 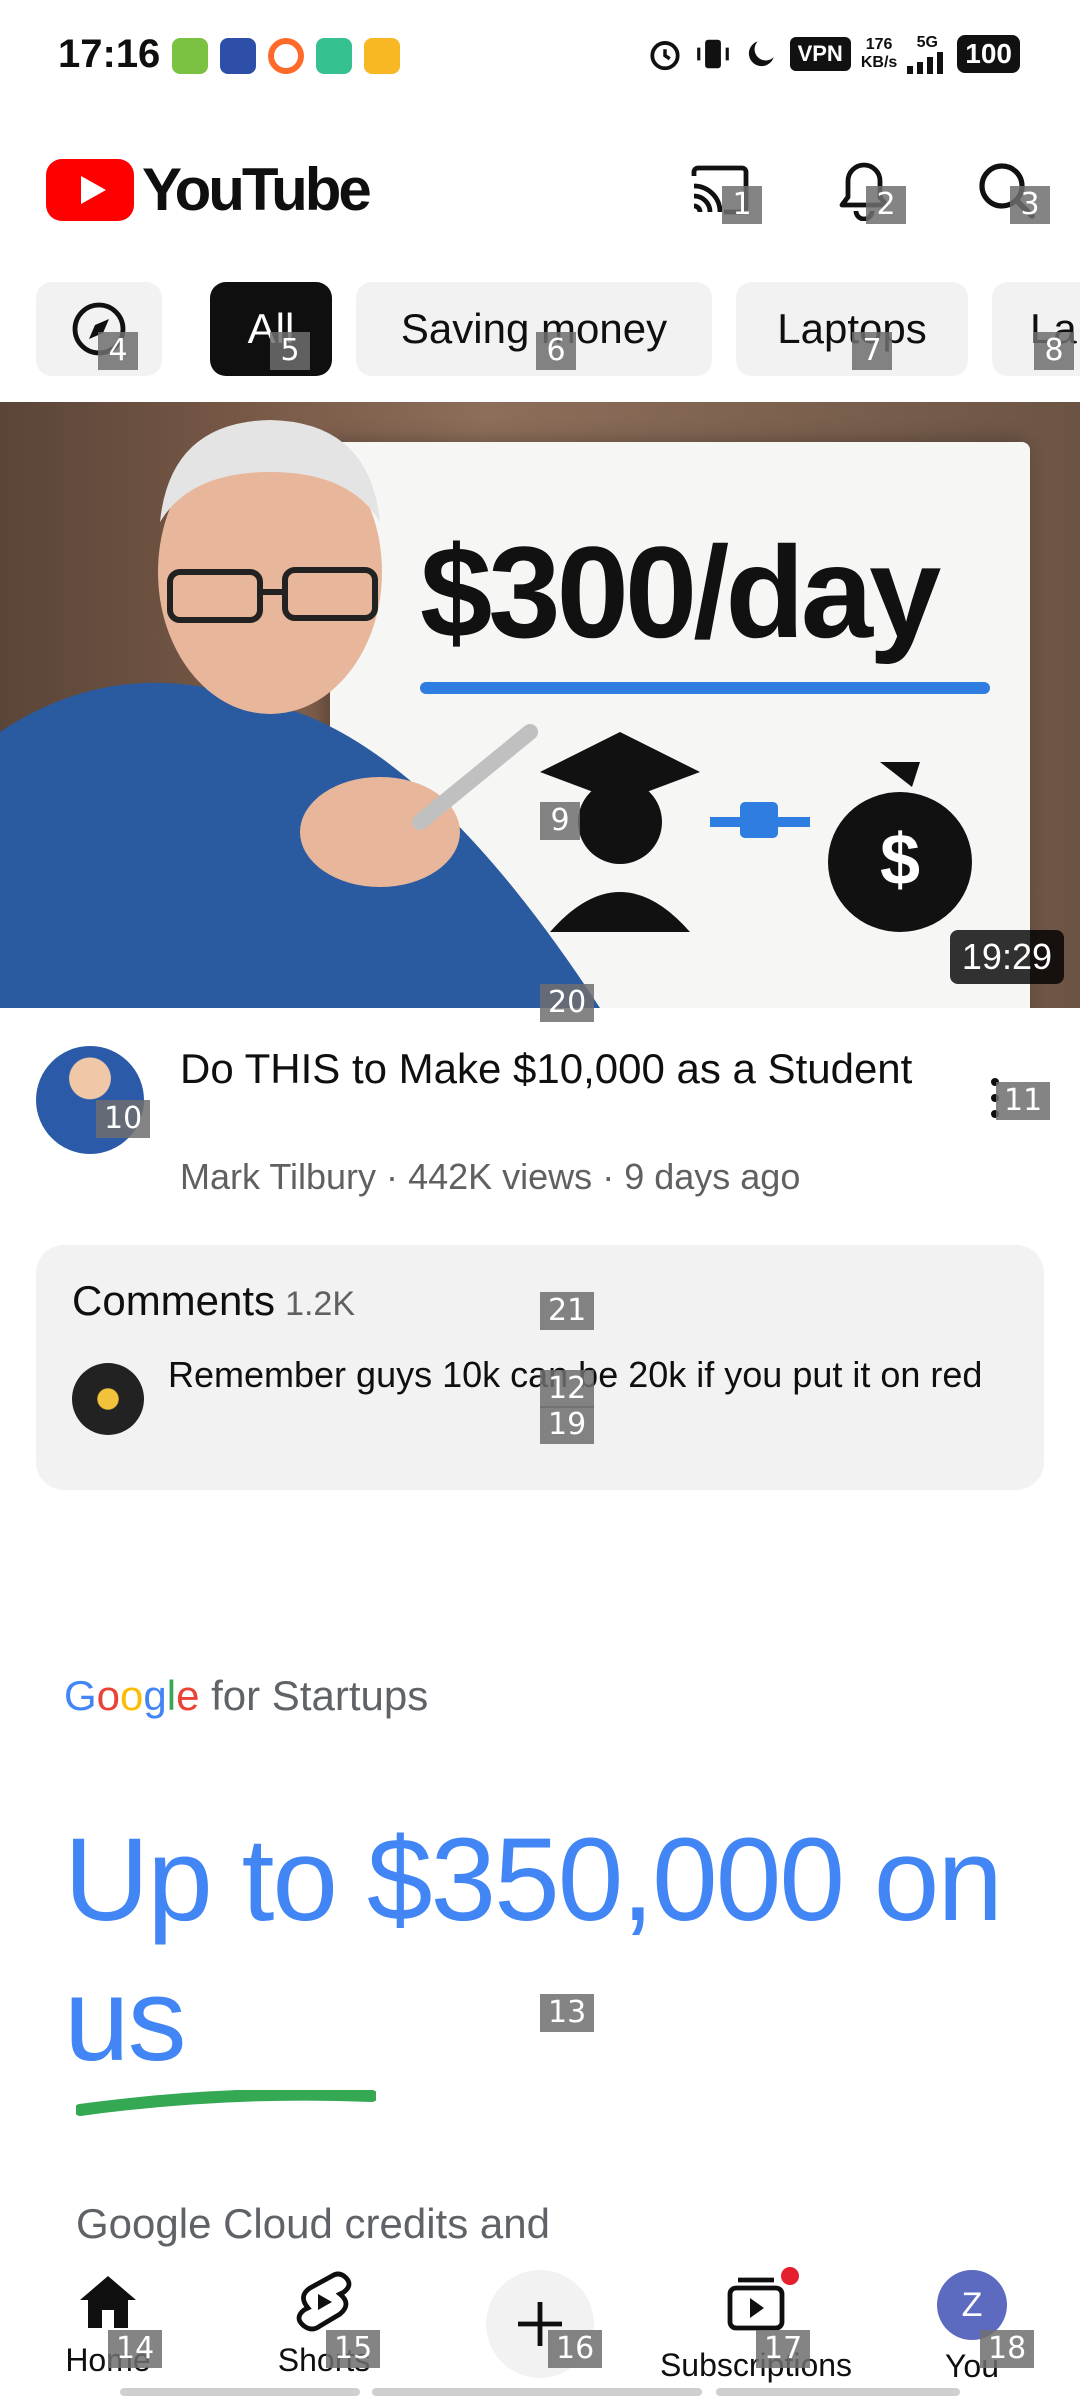 I want to click on comments-header: Comments 1.2K, so click(x=213, y=1301).